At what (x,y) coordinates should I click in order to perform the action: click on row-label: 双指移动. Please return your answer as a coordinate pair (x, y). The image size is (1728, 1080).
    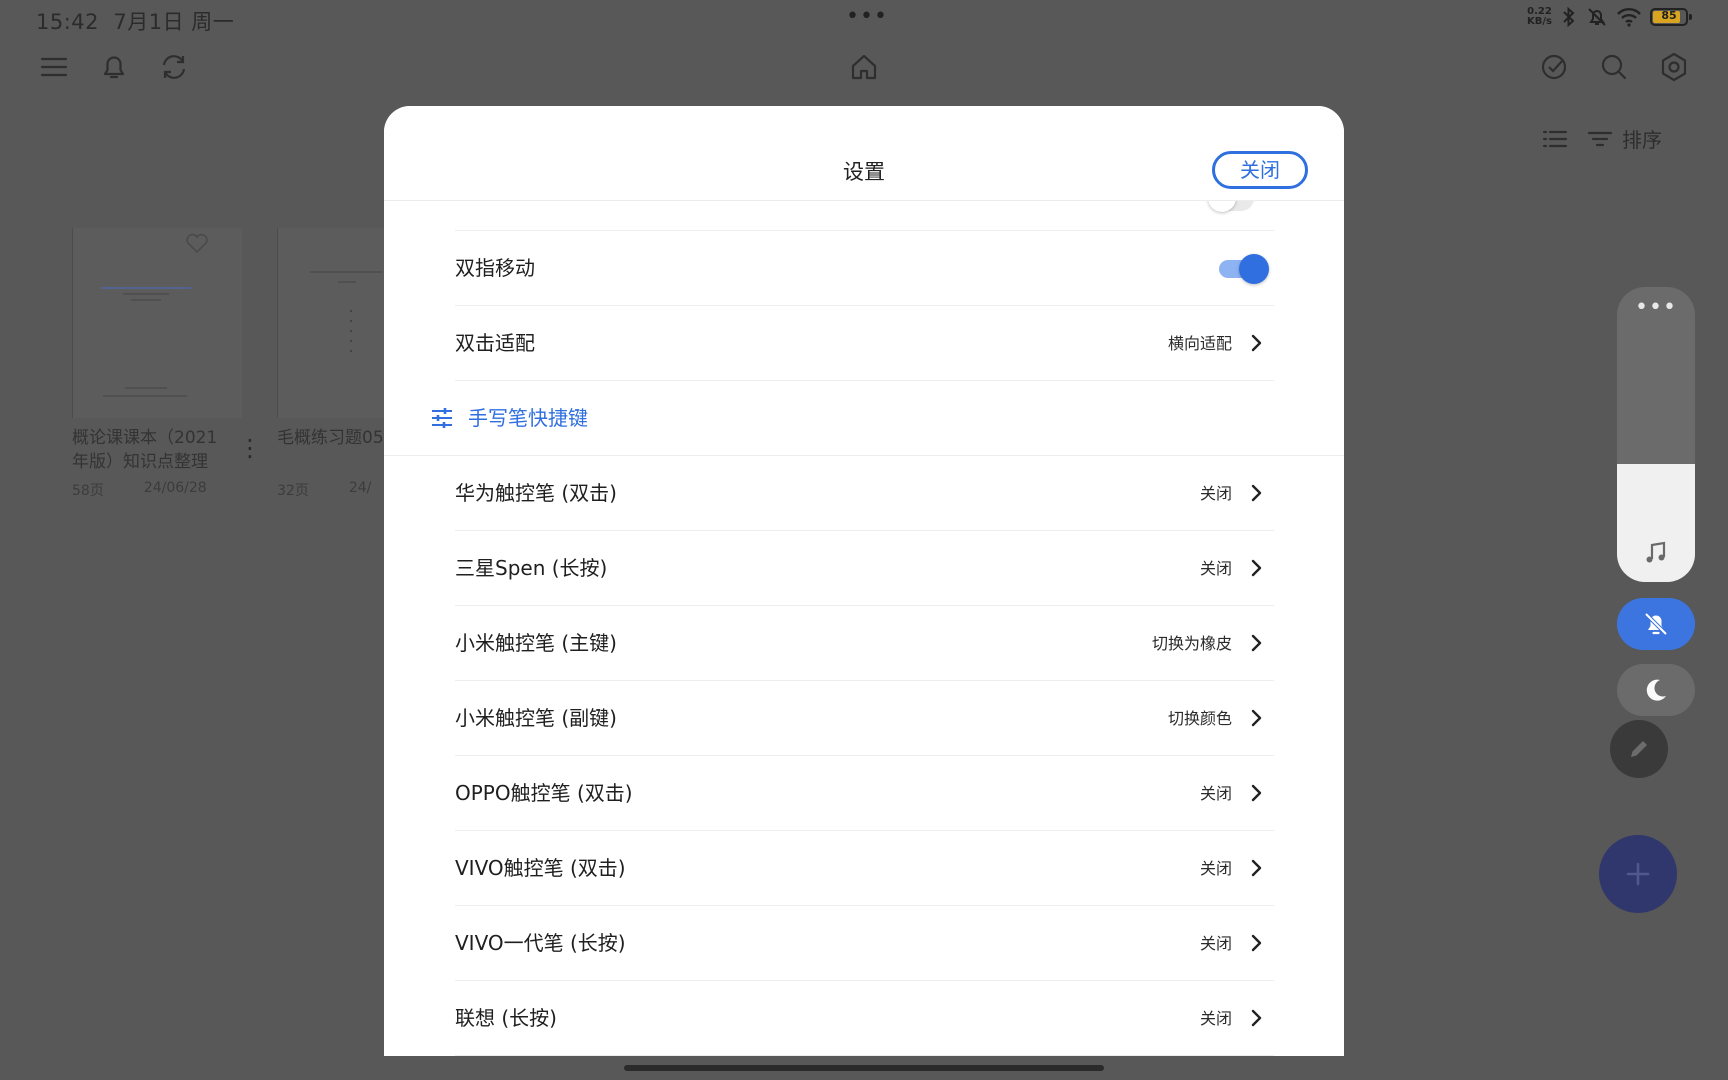
    Looking at the image, I should click on (495, 268).